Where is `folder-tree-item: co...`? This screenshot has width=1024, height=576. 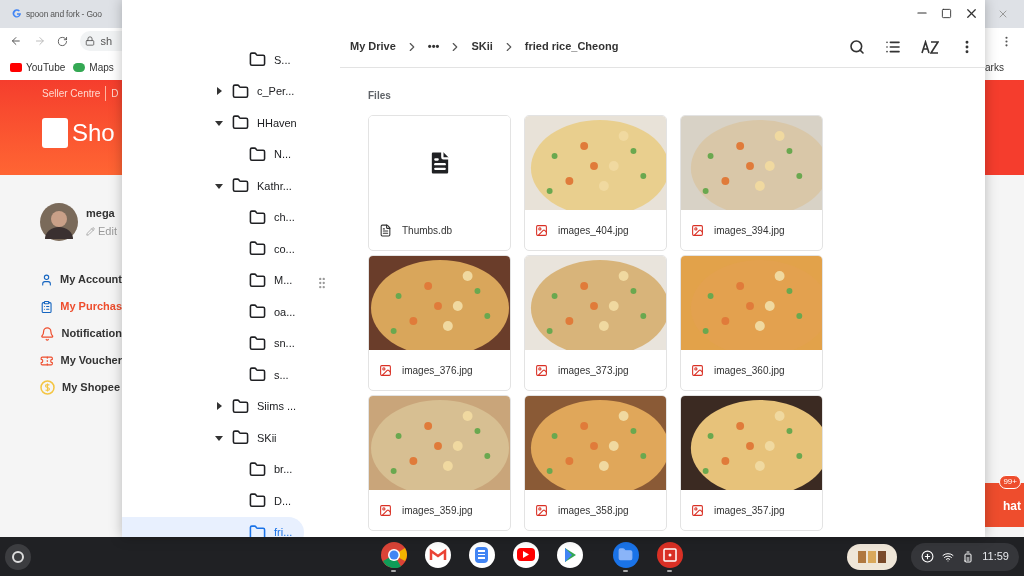
folder-tree-item: co... is located at coordinates (213, 249).